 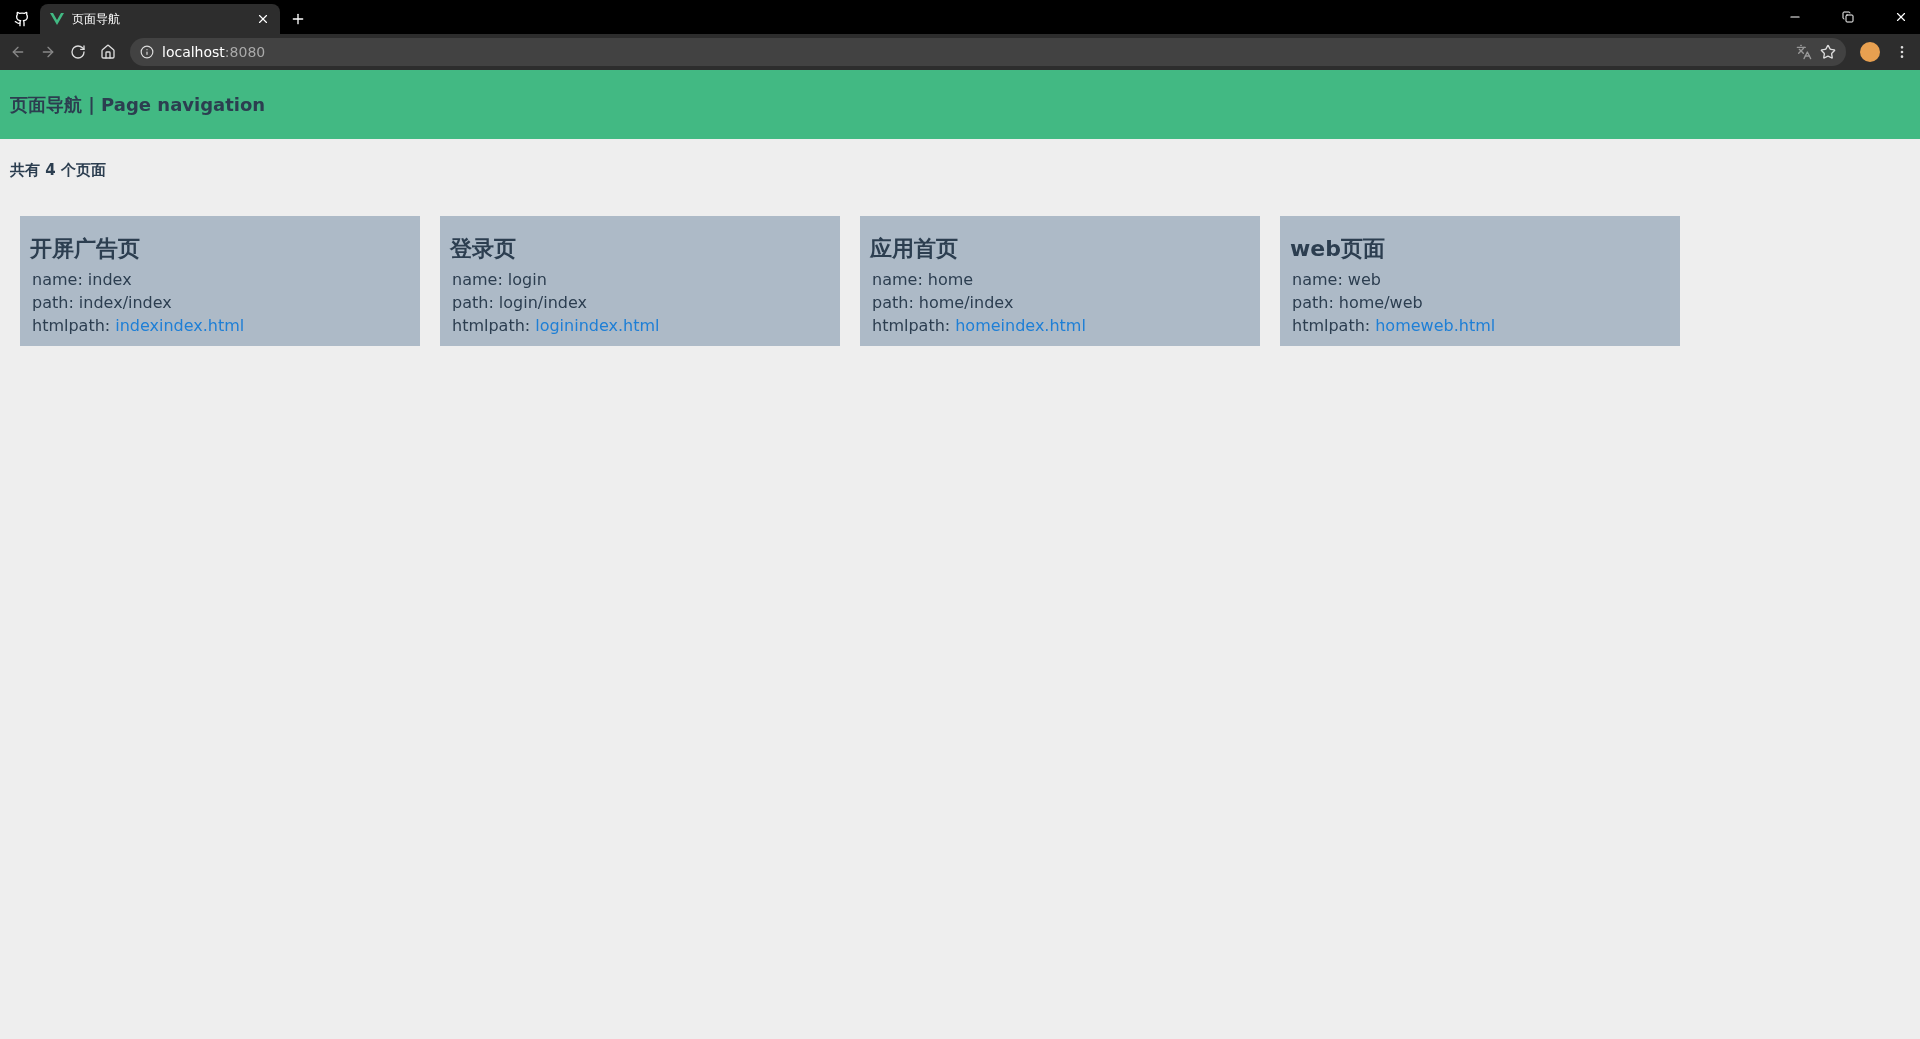 What do you see at coordinates (483, 249) in the screenshot?
I see `card-title: 登录页` at bounding box center [483, 249].